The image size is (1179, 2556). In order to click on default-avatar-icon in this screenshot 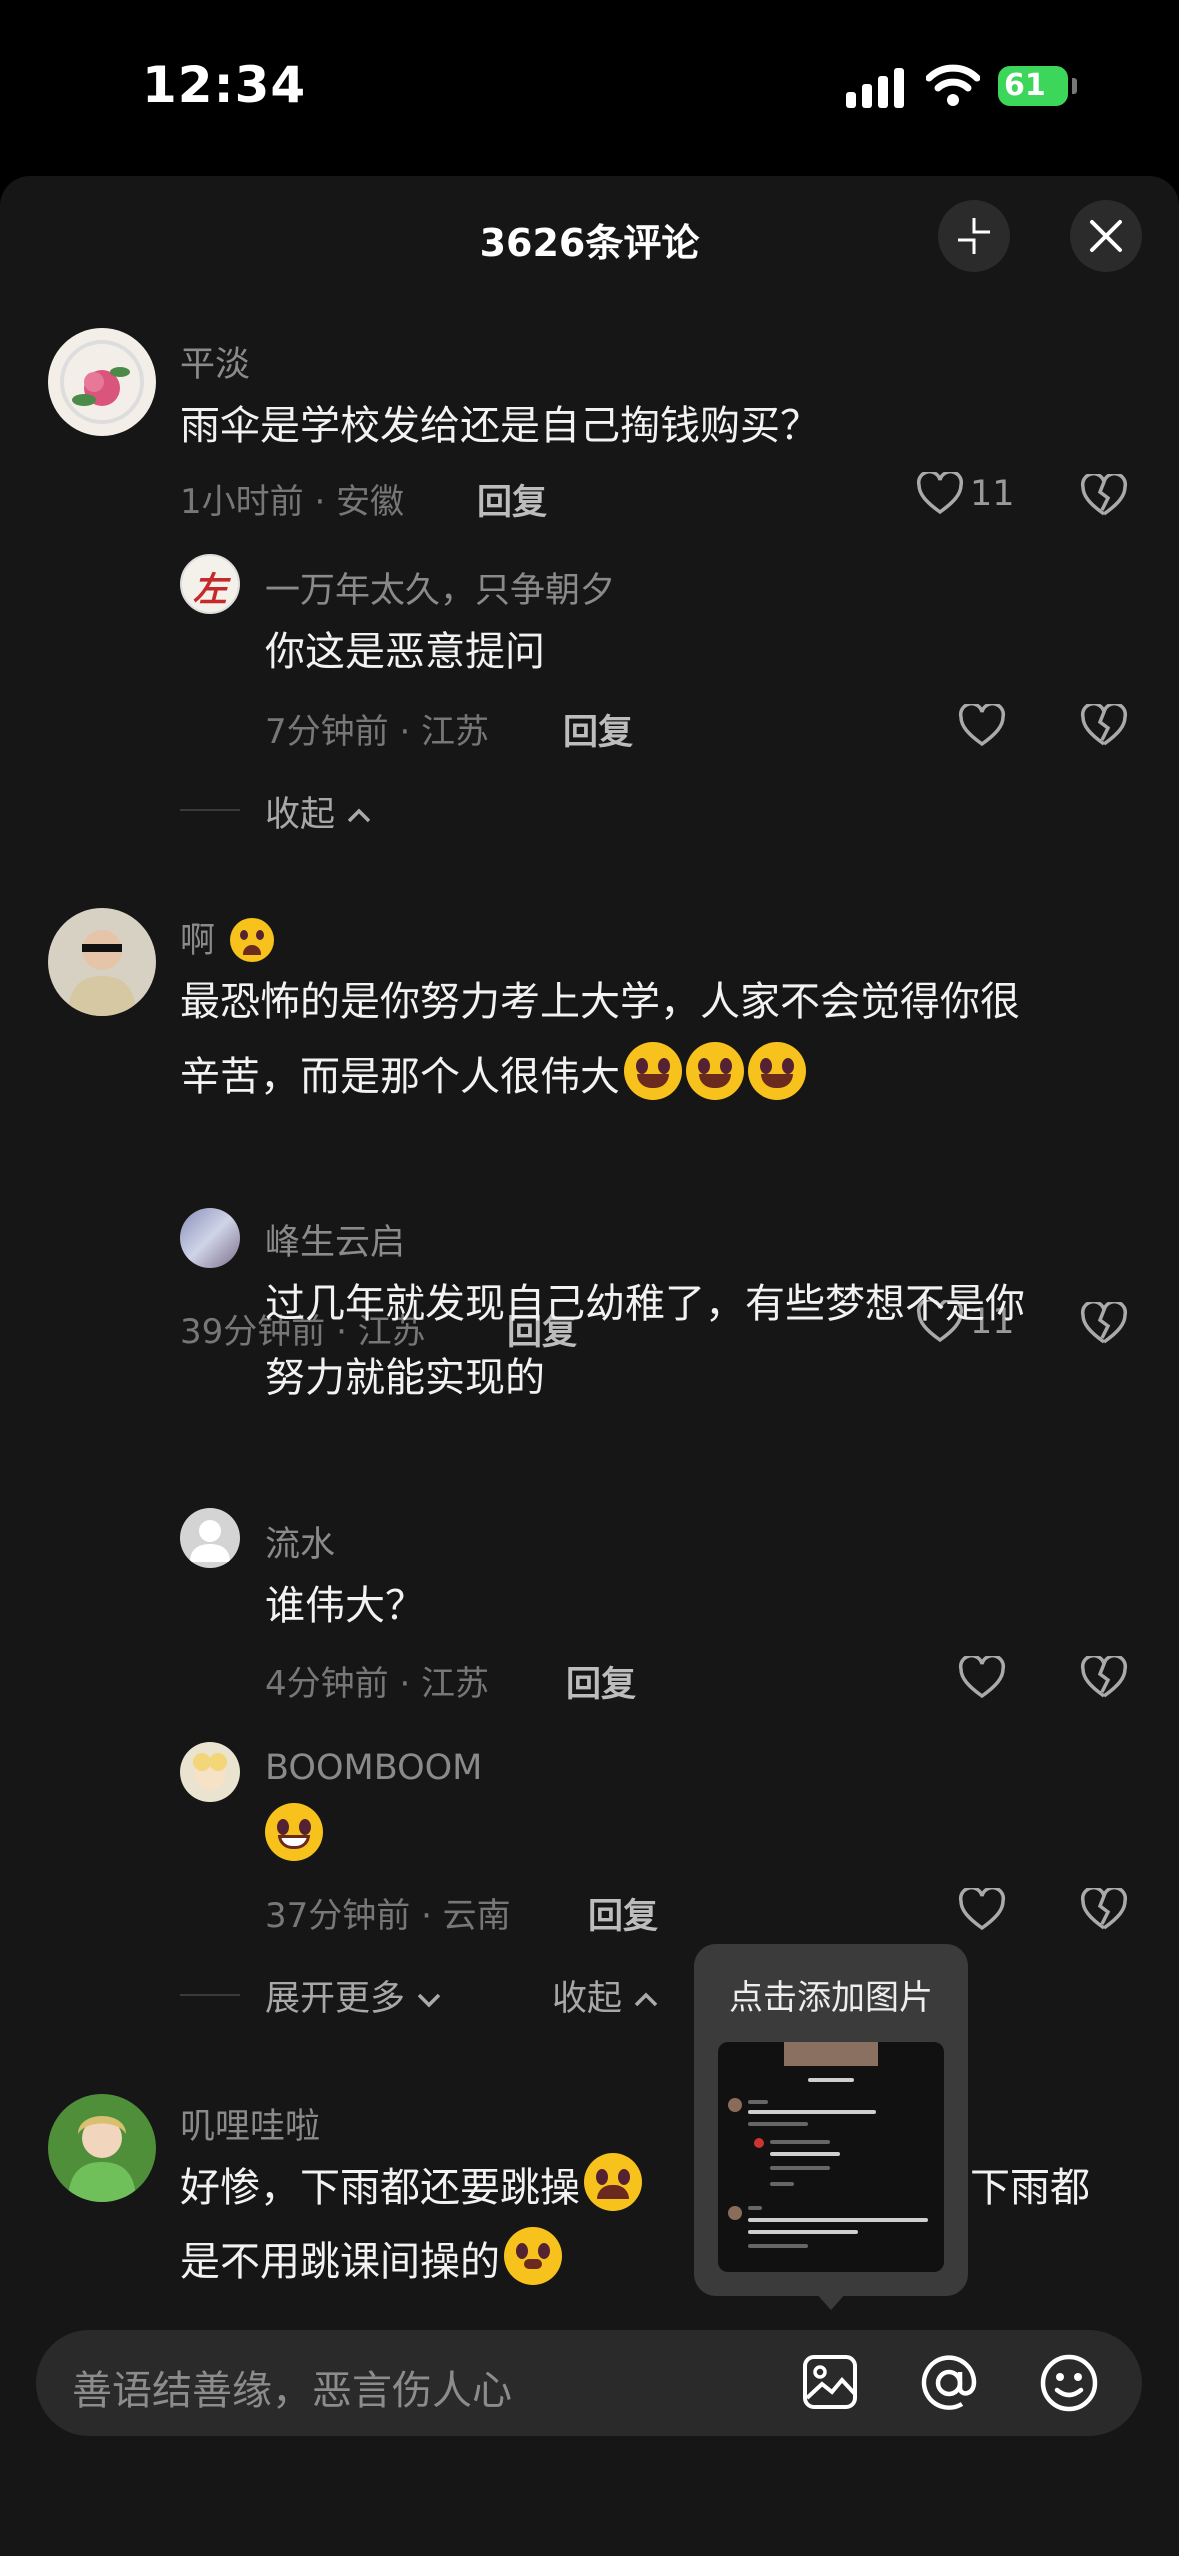, I will do `click(210, 1541)`.